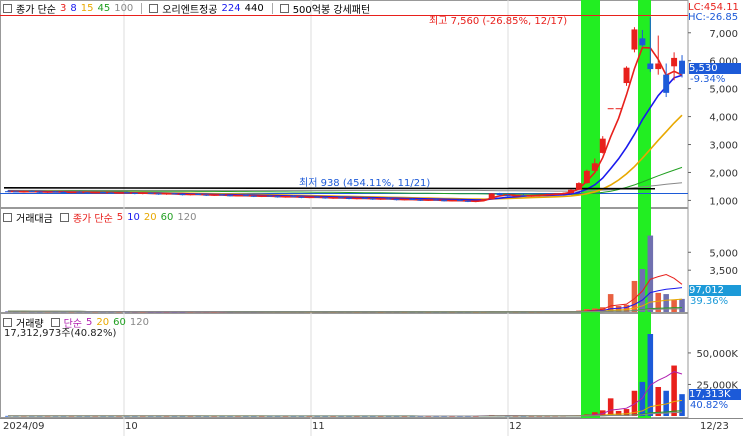 This screenshot has height=436, width=743. I want to click on price-current-label: 5,530, so click(715, 68).